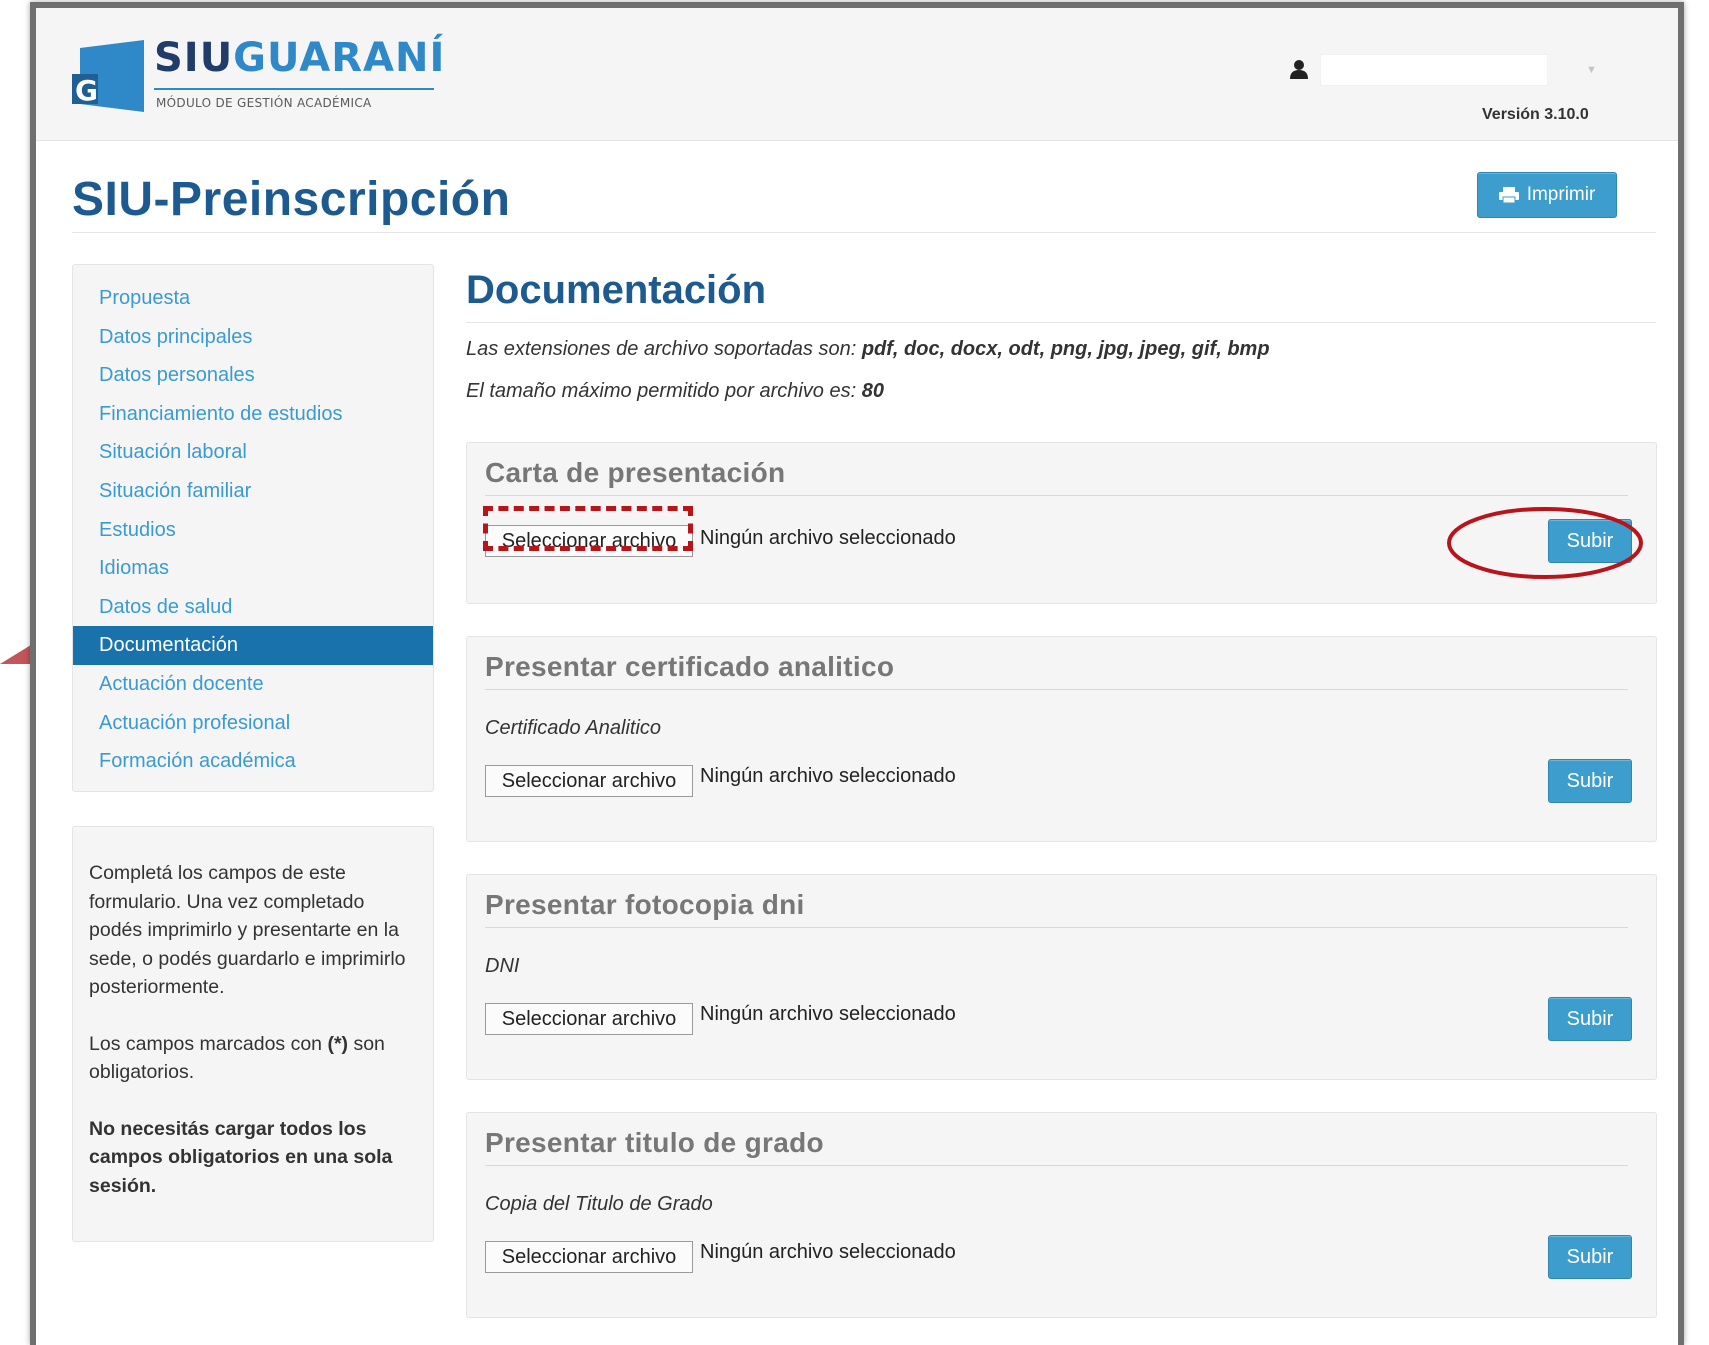 This screenshot has width=1709, height=1345. What do you see at coordinates (253, 414) in the screenshot?
I see `sidebar-item-financiamiento: Financiamiento de estudios` at bounding box center [253, 414].